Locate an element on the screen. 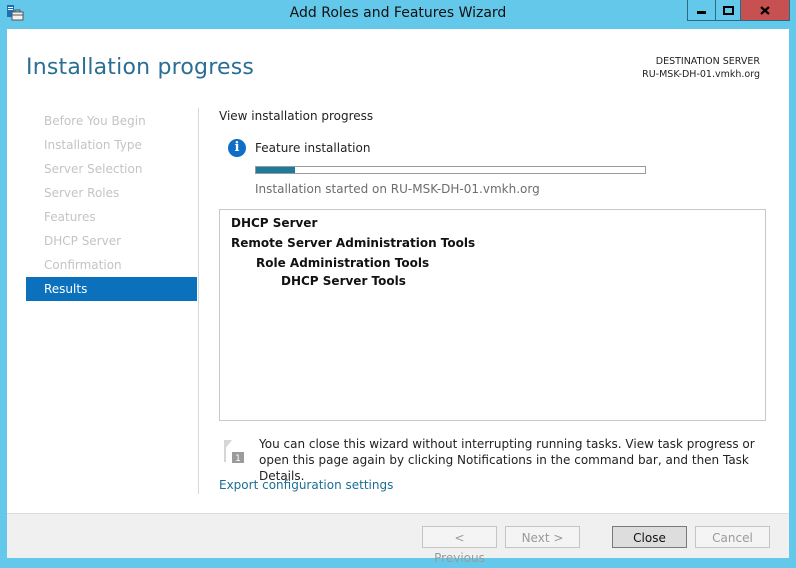  title-bar: Add Roles and Features Wizard is located at coordinates (398, 14).